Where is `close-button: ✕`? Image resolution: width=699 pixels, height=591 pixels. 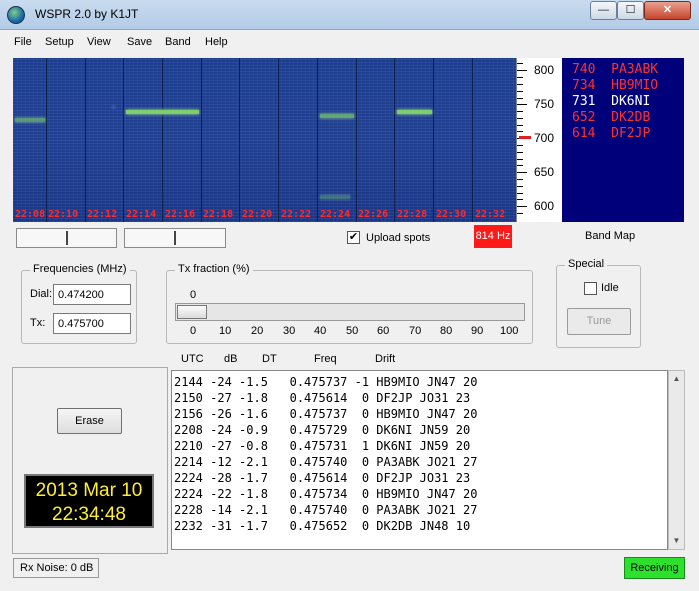
close-button: ✕ is located at coordinates (667, 10).